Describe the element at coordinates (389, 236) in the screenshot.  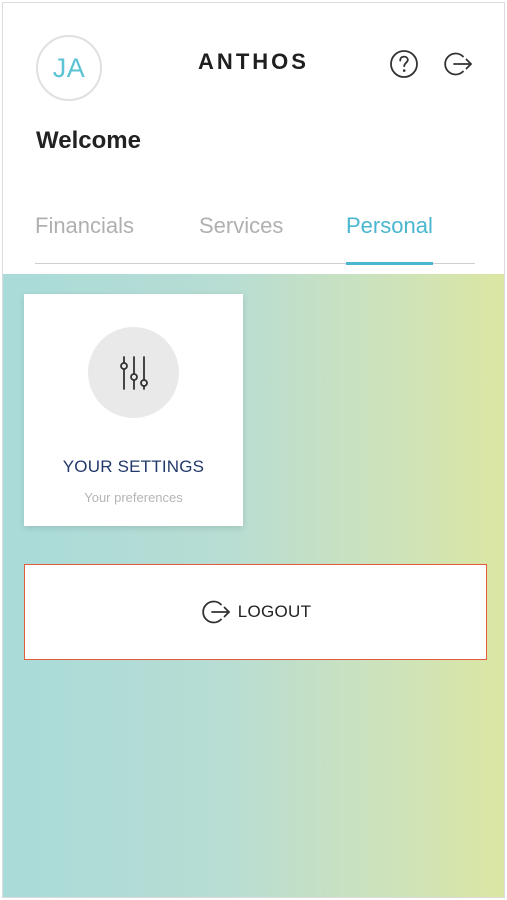
I see `tab-personal: Personal` at that location.